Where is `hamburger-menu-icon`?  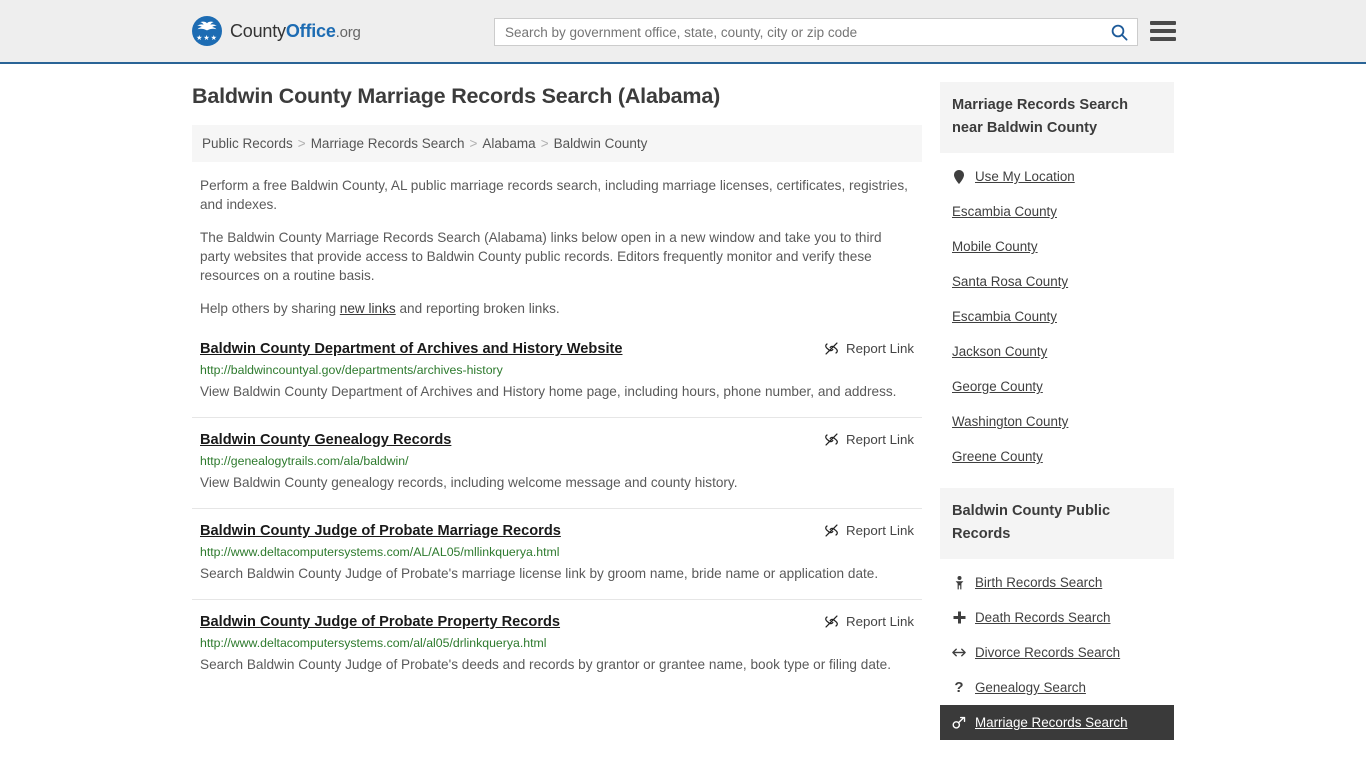 hamburger-menu-icon is located at coordinates (1163, 31).